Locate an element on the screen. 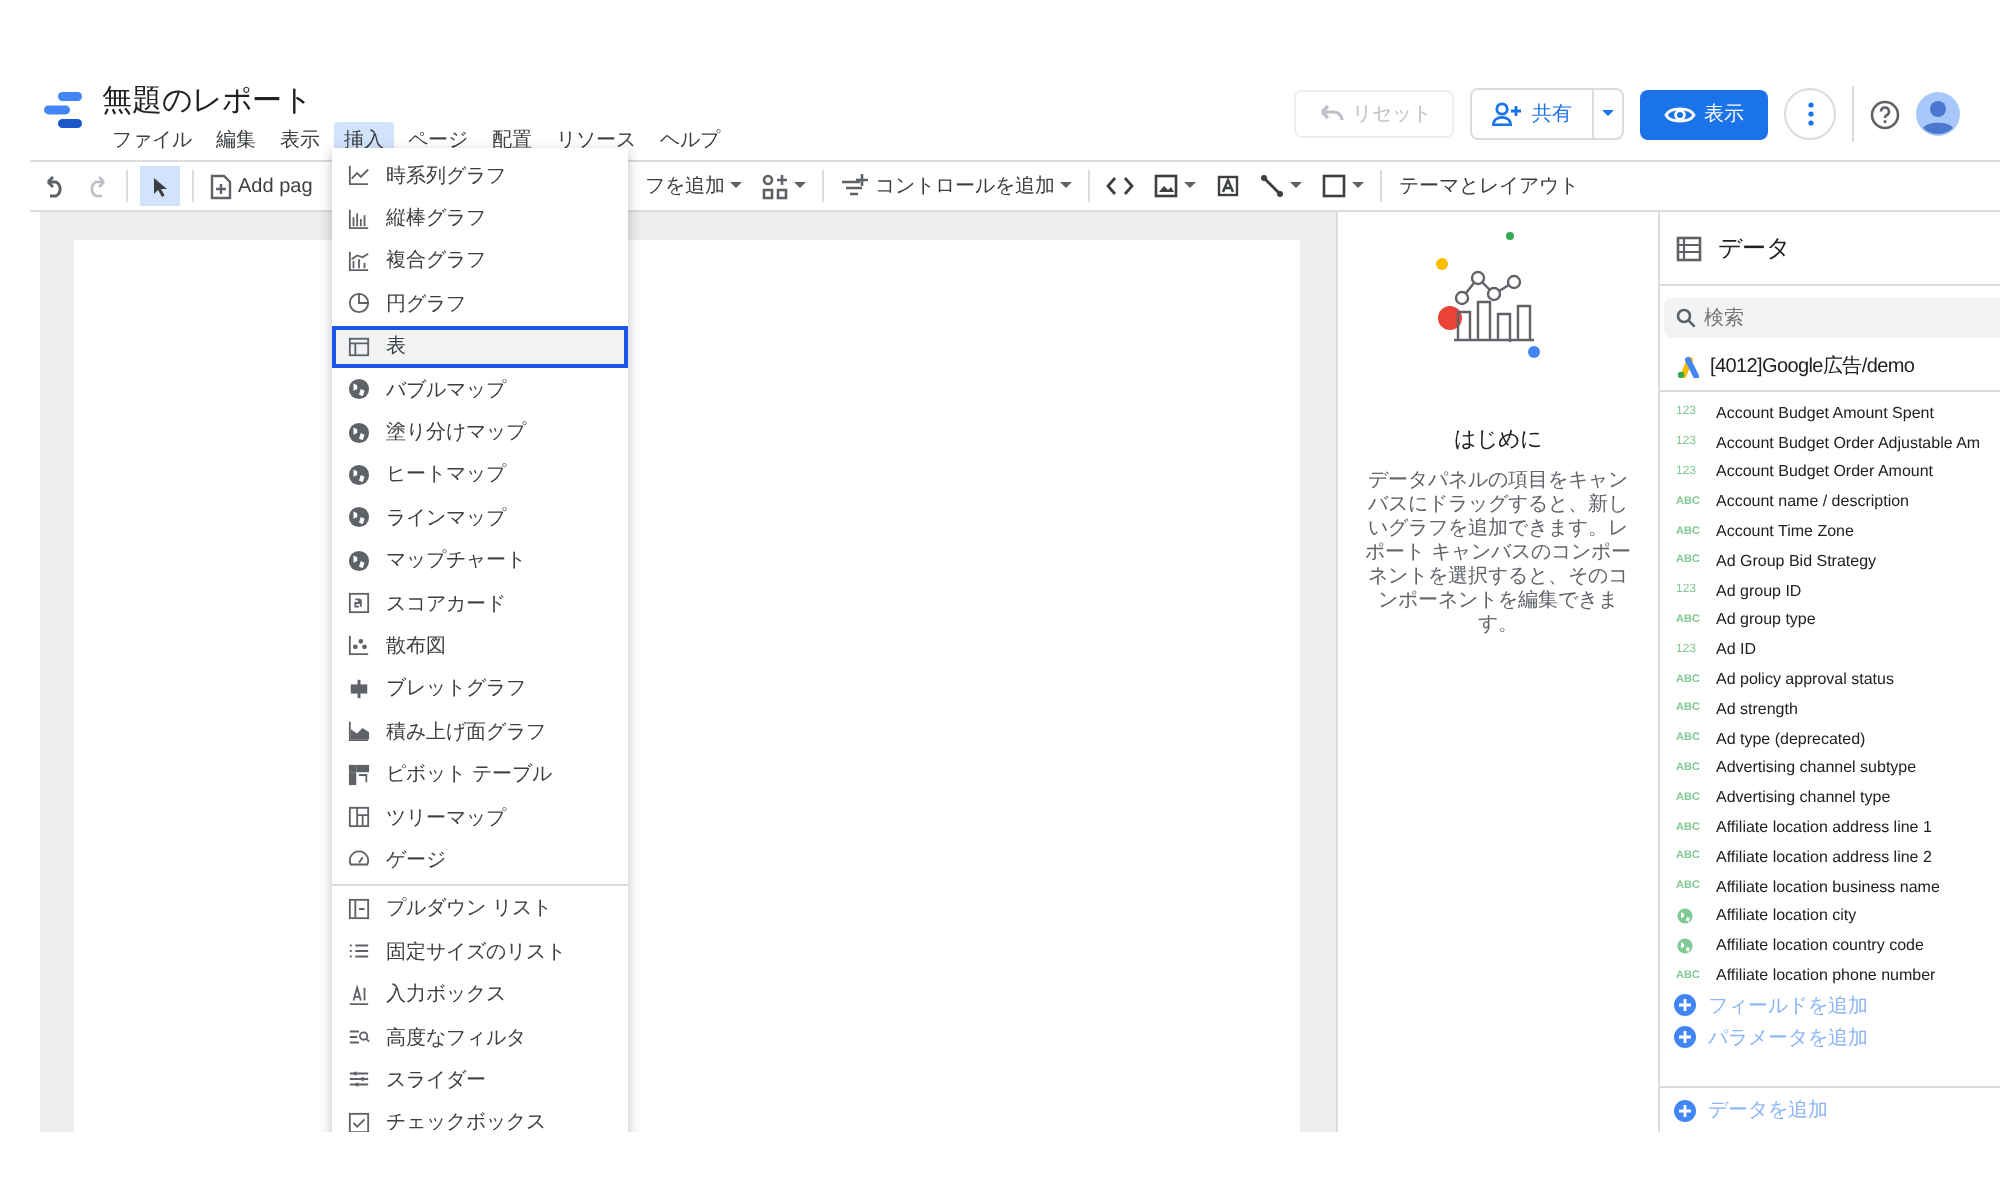  menu-item: 時系列グラフ is located at coordinates (480, 175).